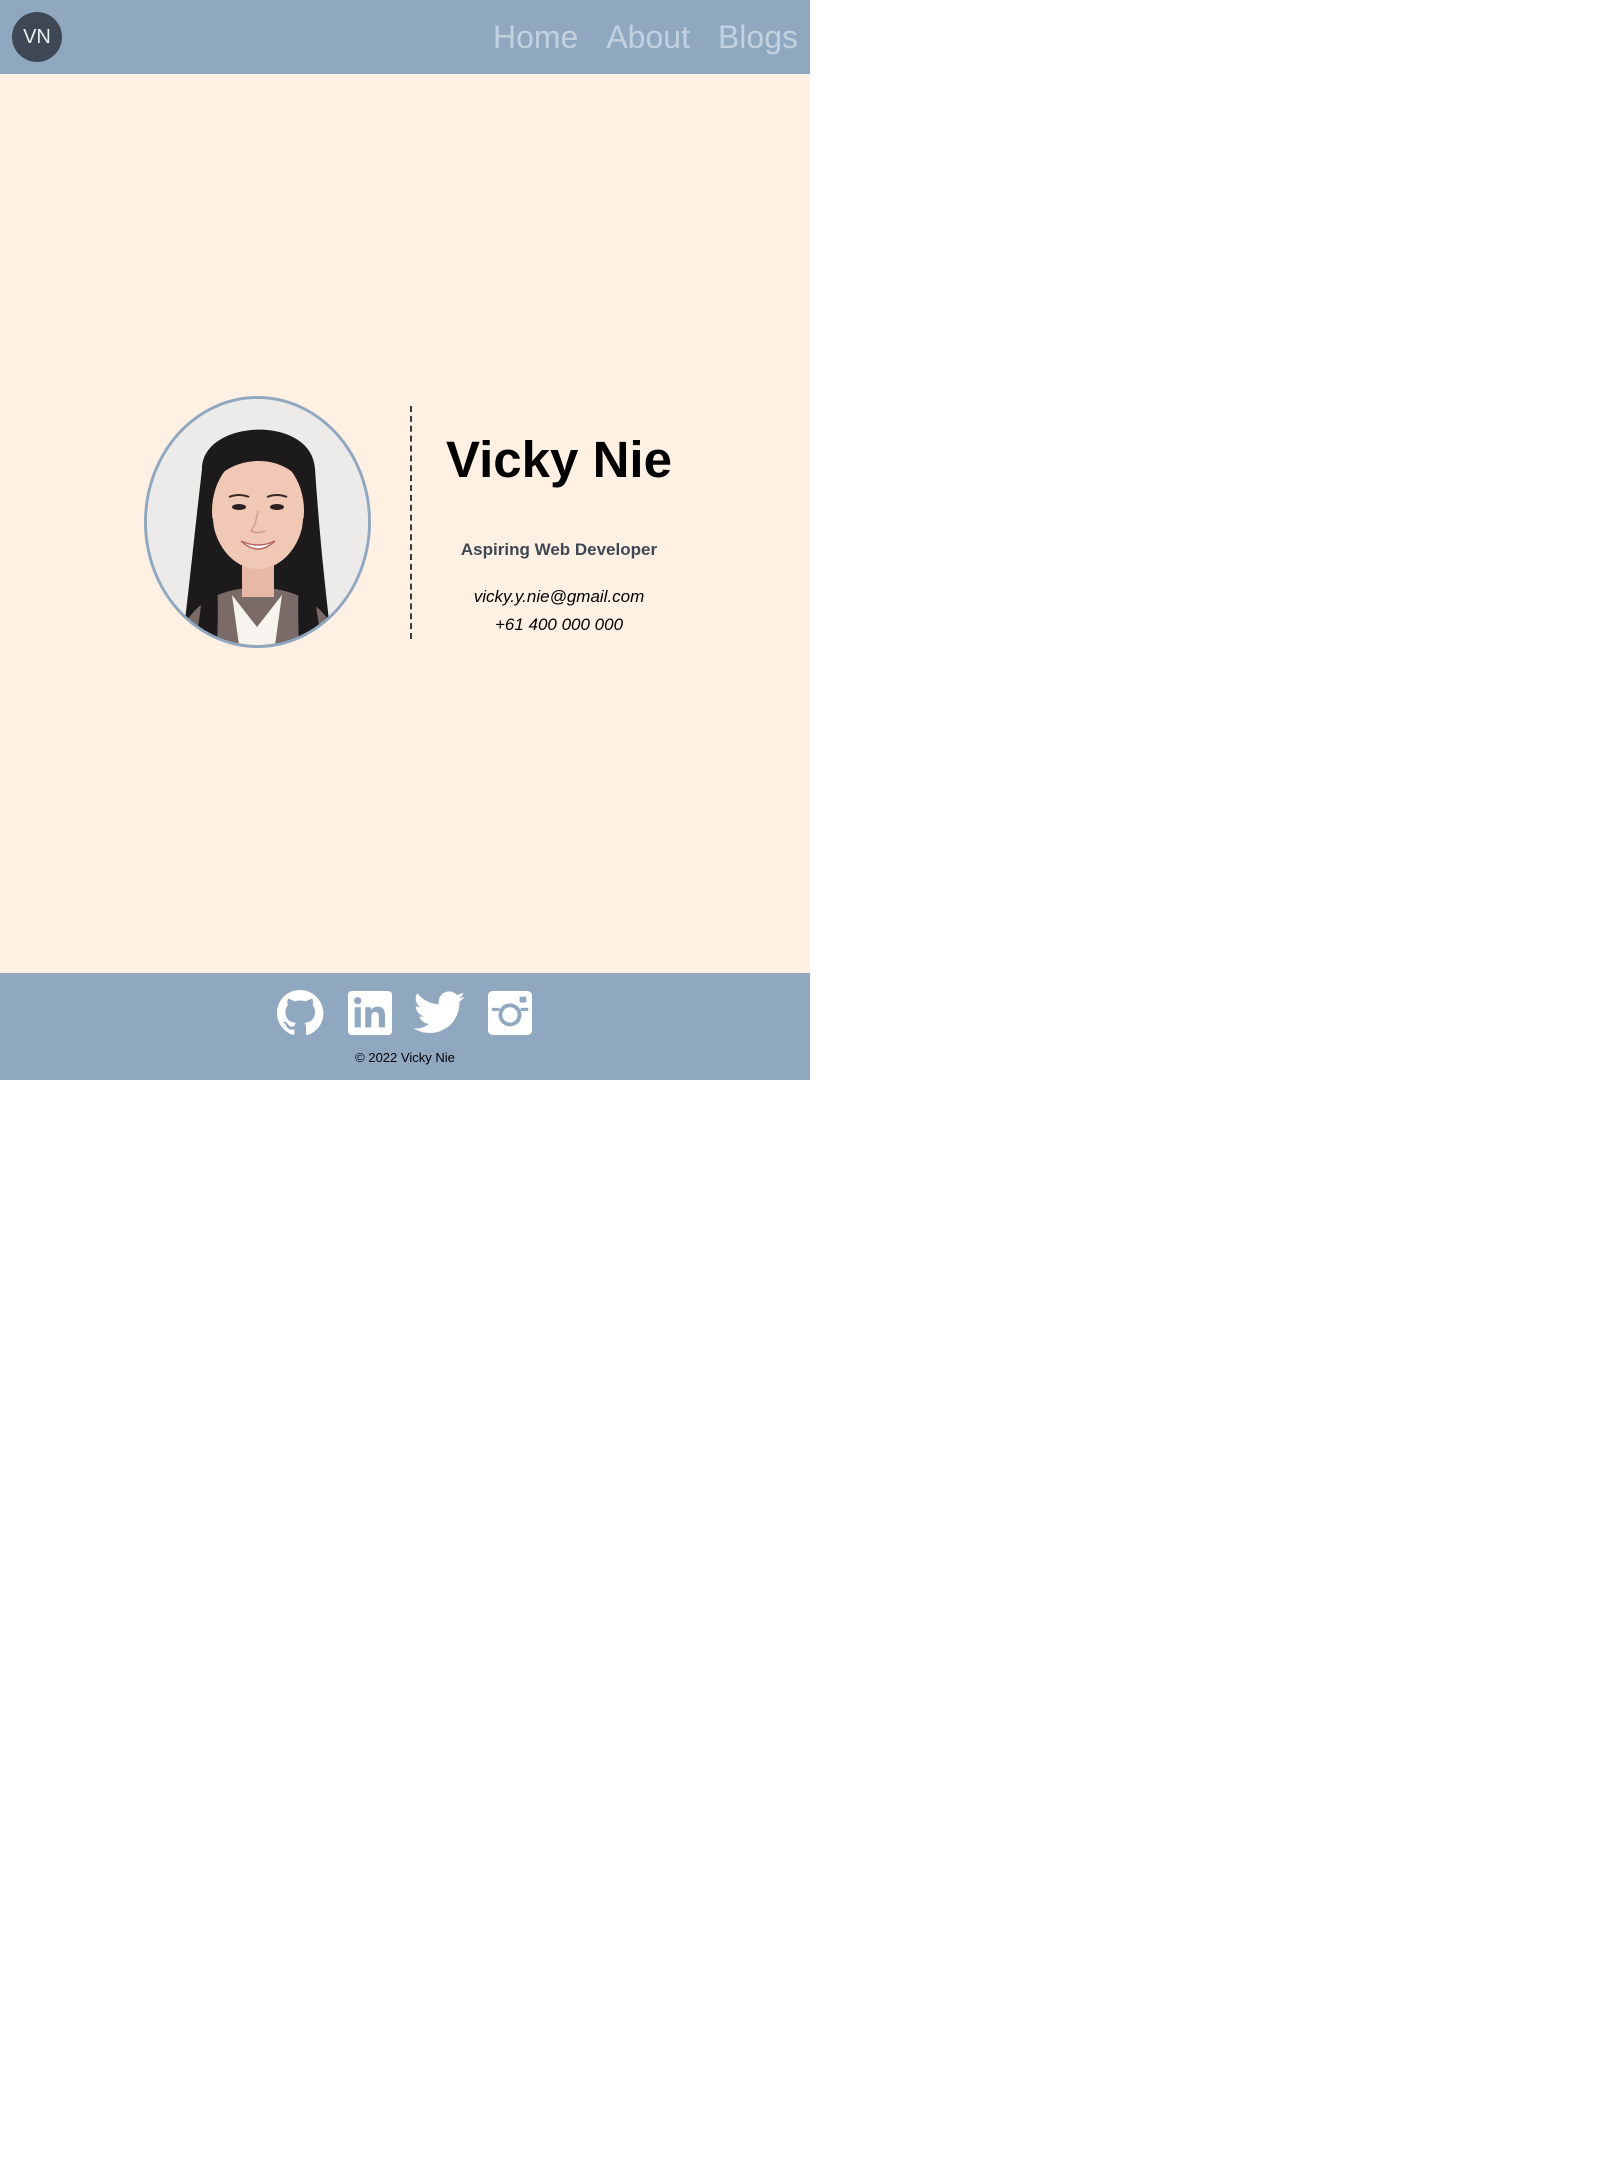  Describe the element at coordinates (559, 597) in the screenshot. I see `profile-email: vicky.y.nie@gmail.com` at that location.